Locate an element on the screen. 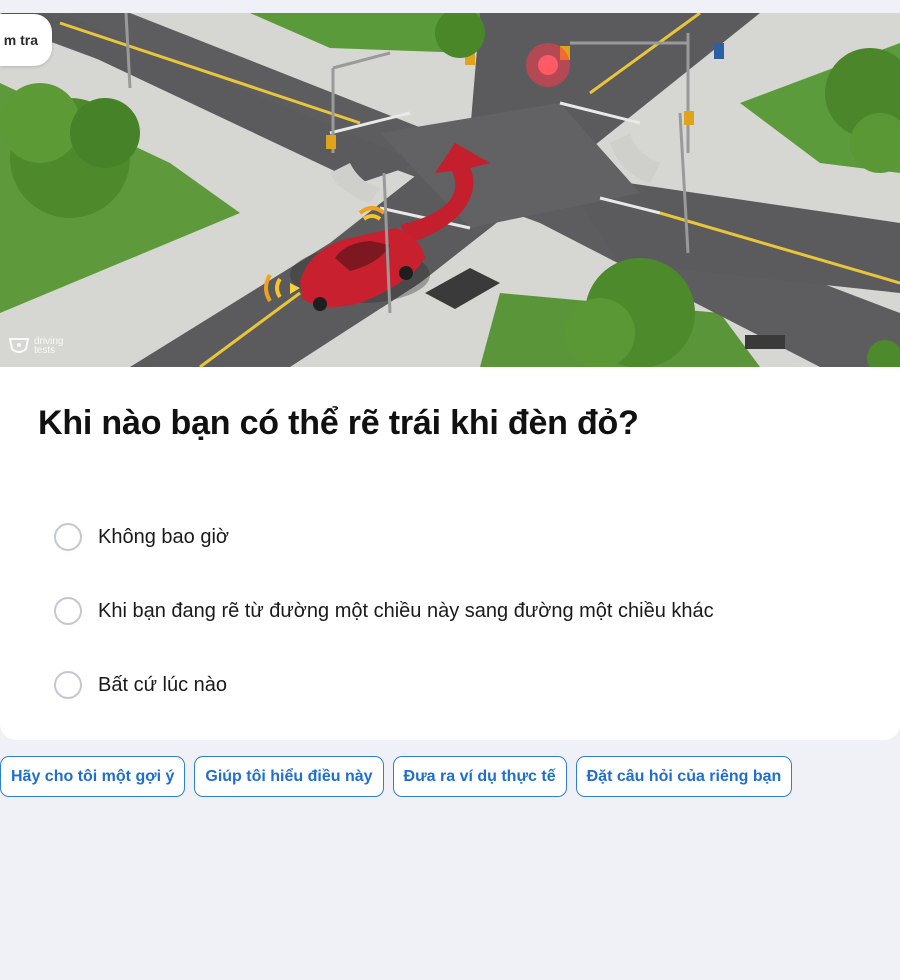  question-text: Khi nào bạn có thể rẽ trái khi đèn đỏ? is located at coordinates (338, 423).